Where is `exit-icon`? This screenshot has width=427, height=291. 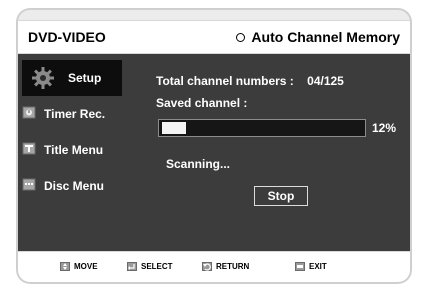 exit-icon is located at coordinates (300, 266).